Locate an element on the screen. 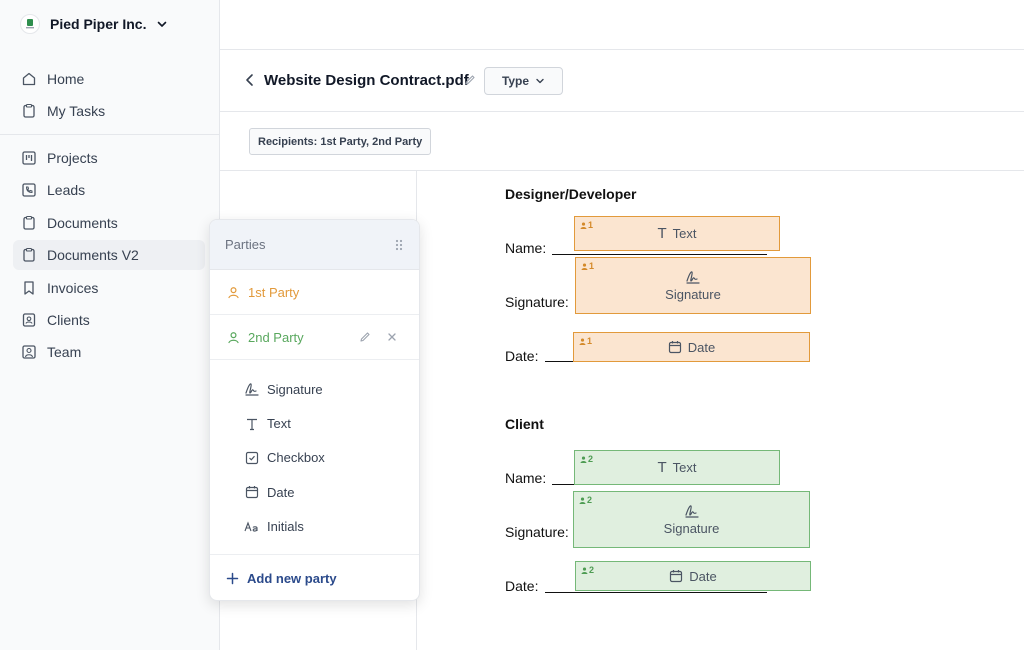 This screenshot has height=650, width=1024. type-dropdown-label: Type is located at coordinates (515, 81).